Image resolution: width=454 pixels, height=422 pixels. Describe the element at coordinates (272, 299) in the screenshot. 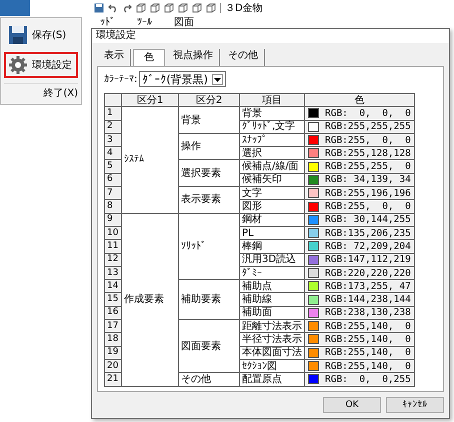

I see `table-cell: 補助線` at that location.